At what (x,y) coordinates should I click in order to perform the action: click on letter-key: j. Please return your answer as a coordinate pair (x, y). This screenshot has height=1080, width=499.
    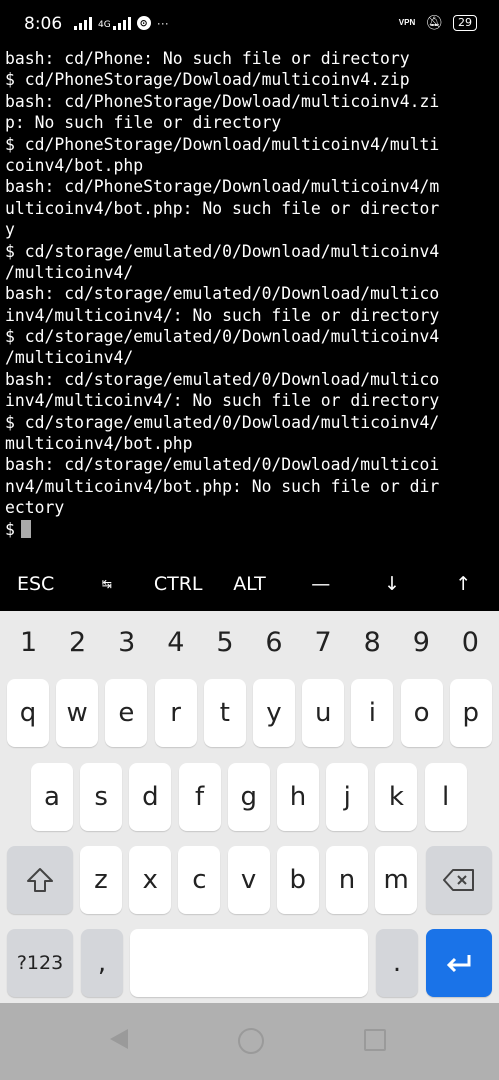
    Looking at the image, I should click on (347, 797).